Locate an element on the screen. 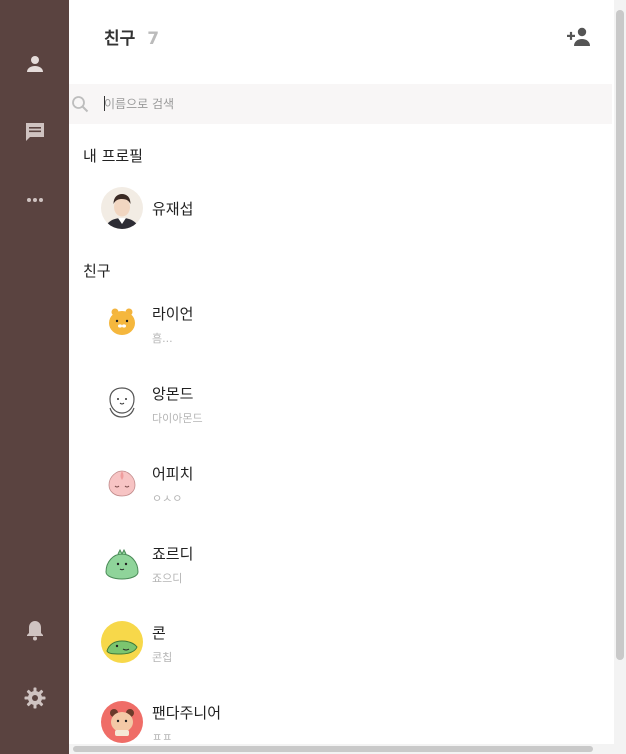  friend-name: 어피치 is located at coordinates (173, 474).